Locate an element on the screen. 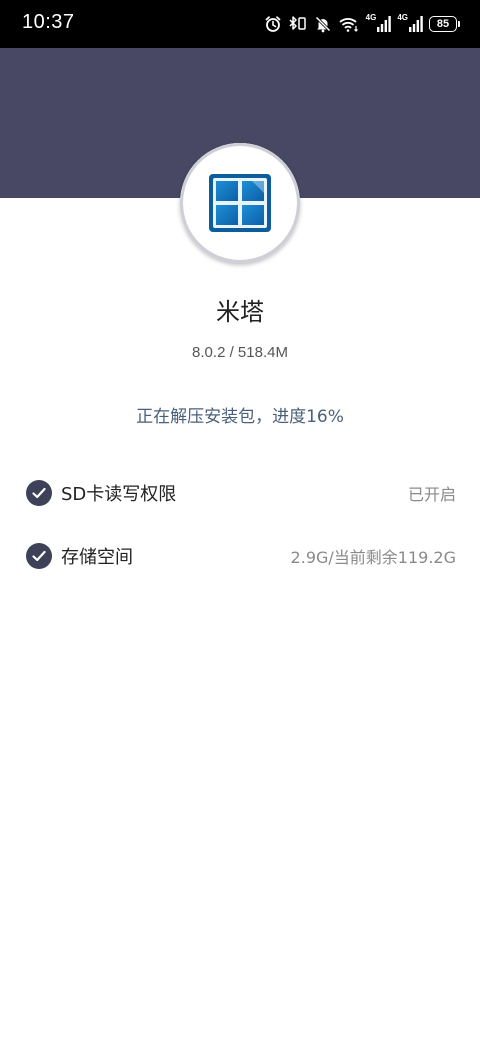 The width and height of the screenshot is (480, 1058). signal-1-label: 4G is located at coordinates (371, 17).